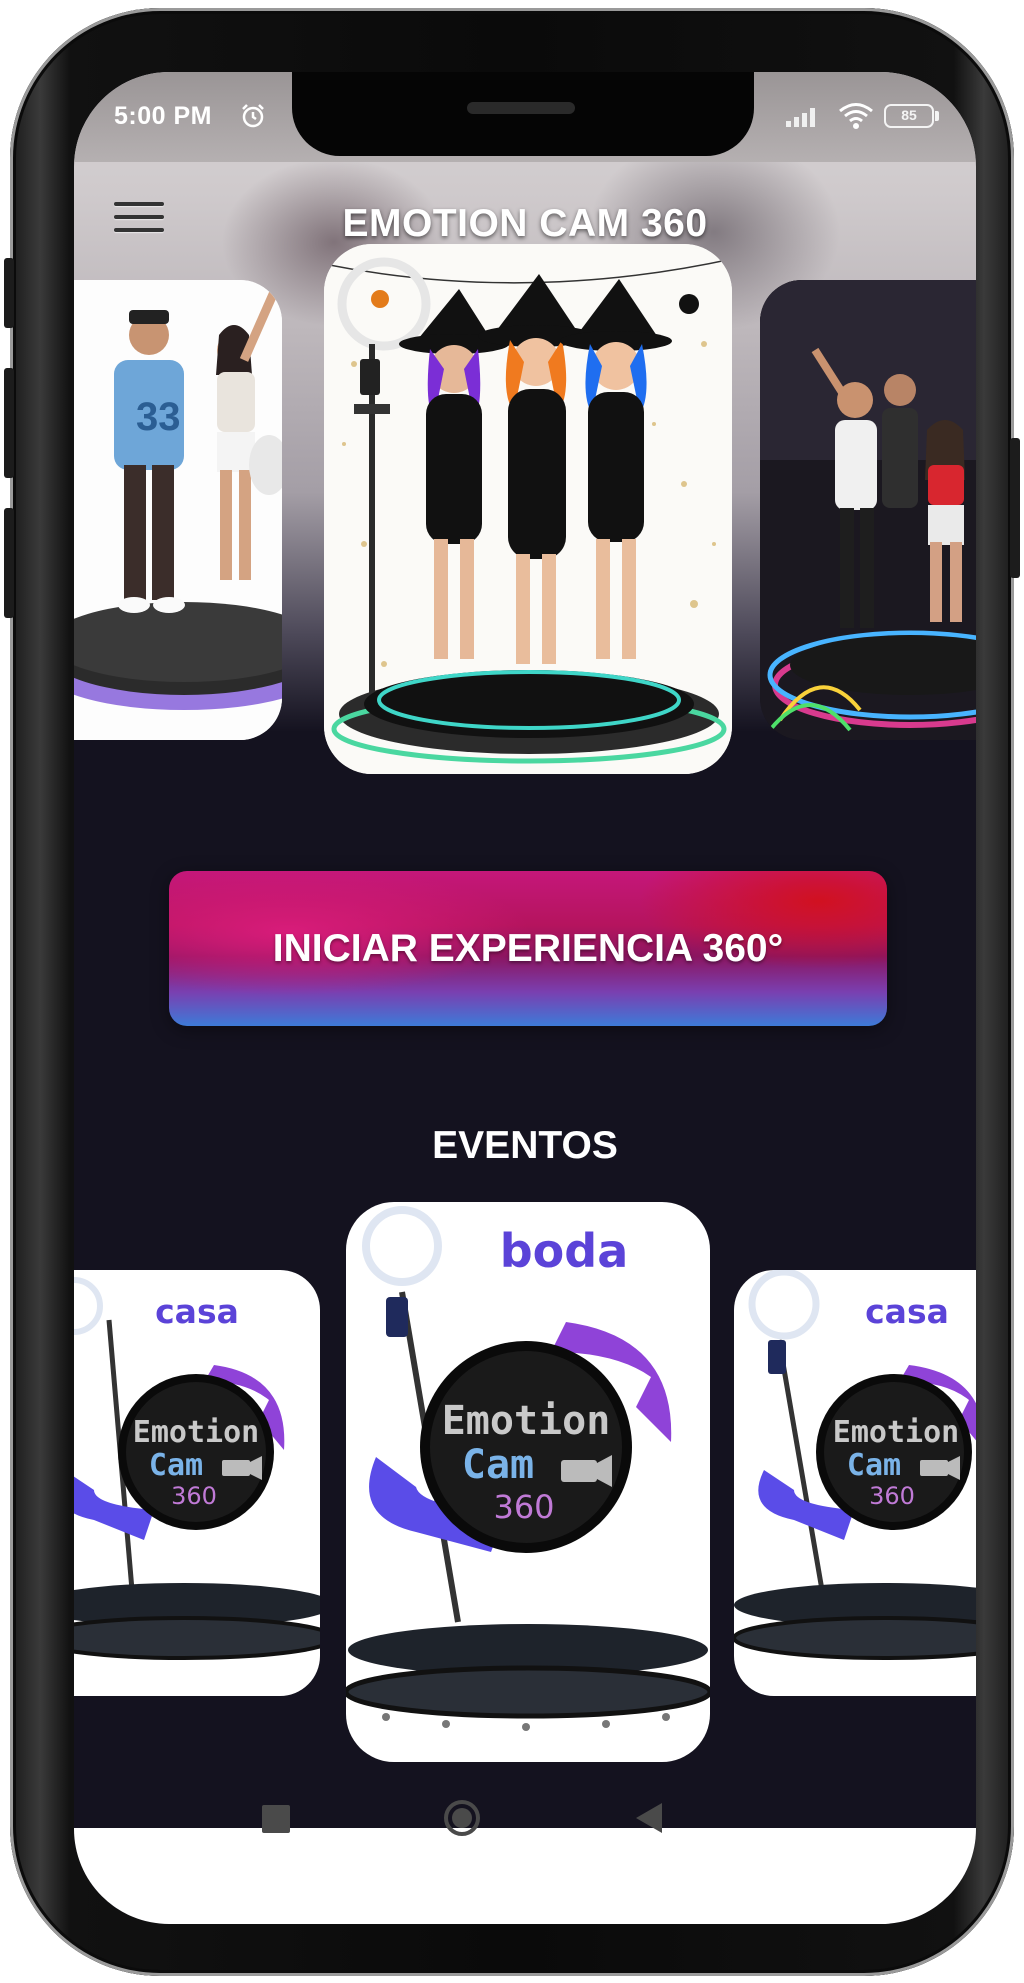  I want to click on camera-notch, so click(523, 114).